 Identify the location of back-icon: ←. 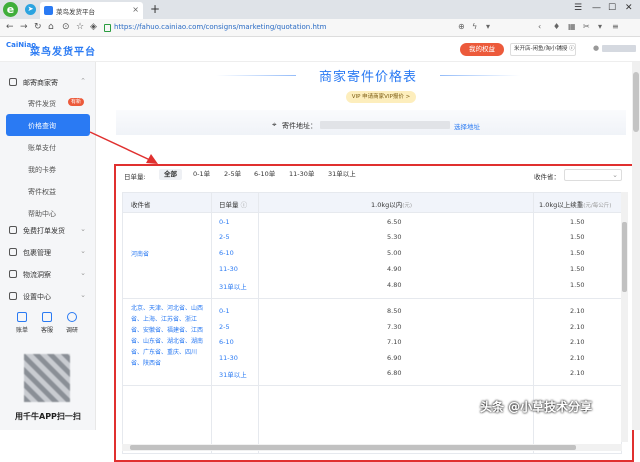
(10, 27).